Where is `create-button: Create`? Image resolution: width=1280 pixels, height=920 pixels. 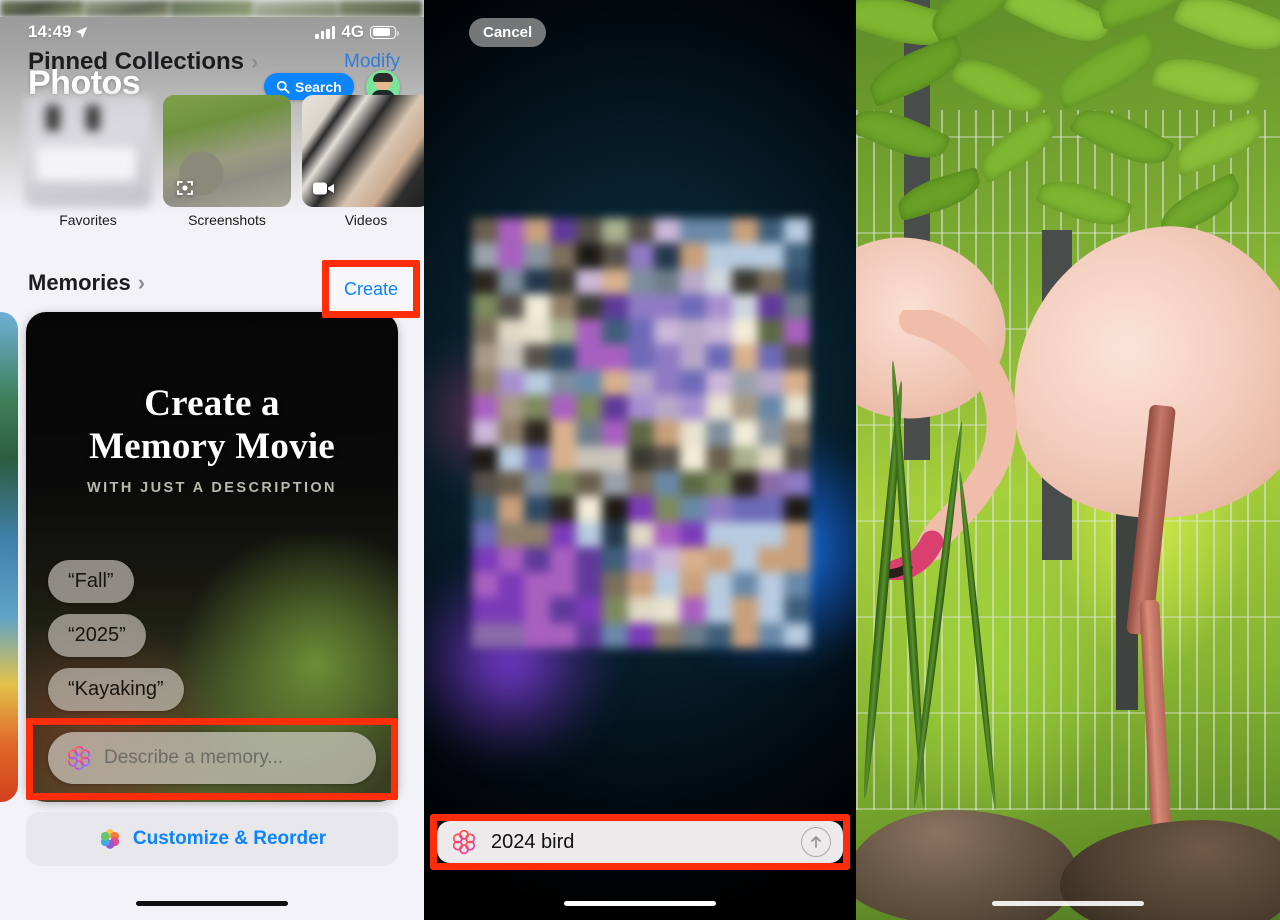 create-button: Create is located at coordinates (373, 283).